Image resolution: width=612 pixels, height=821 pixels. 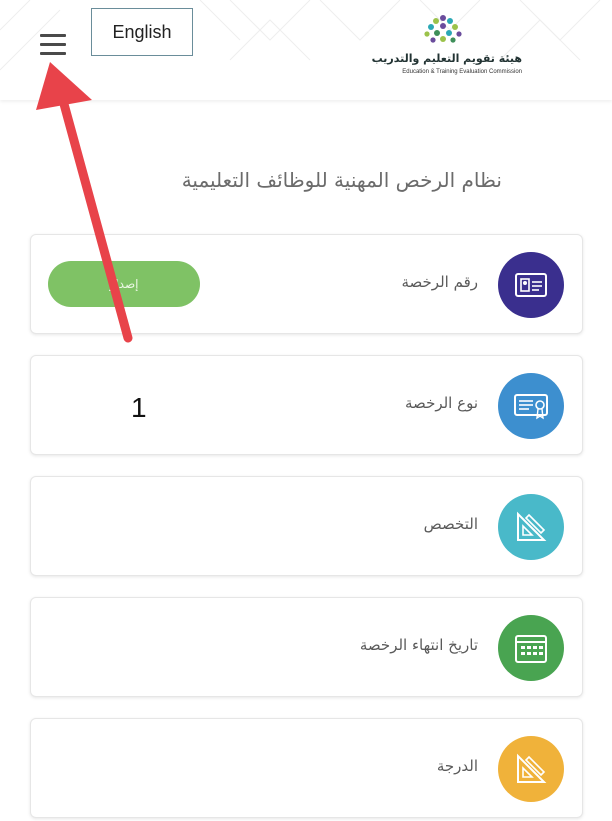 I want to click on field-card-license-number: رقم الرخصة إصدار, so click(x=306, y=284).